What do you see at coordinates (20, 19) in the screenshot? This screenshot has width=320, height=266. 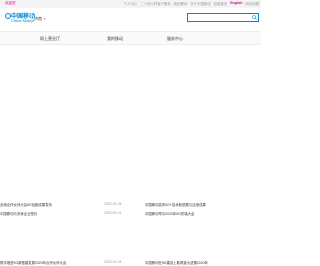 I see `china-mobile-logo: 中国移动 China Mobile` at bounding box center [20, 19].